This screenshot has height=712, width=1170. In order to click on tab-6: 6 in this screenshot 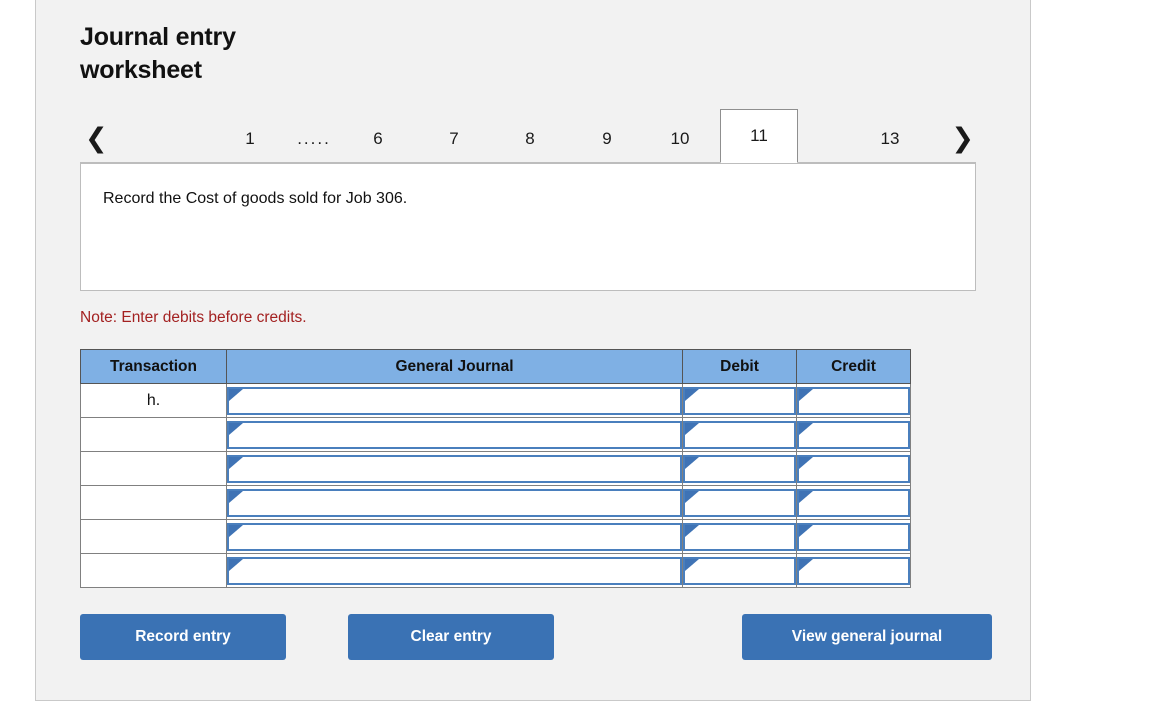, I will do `click(378, 140)`.